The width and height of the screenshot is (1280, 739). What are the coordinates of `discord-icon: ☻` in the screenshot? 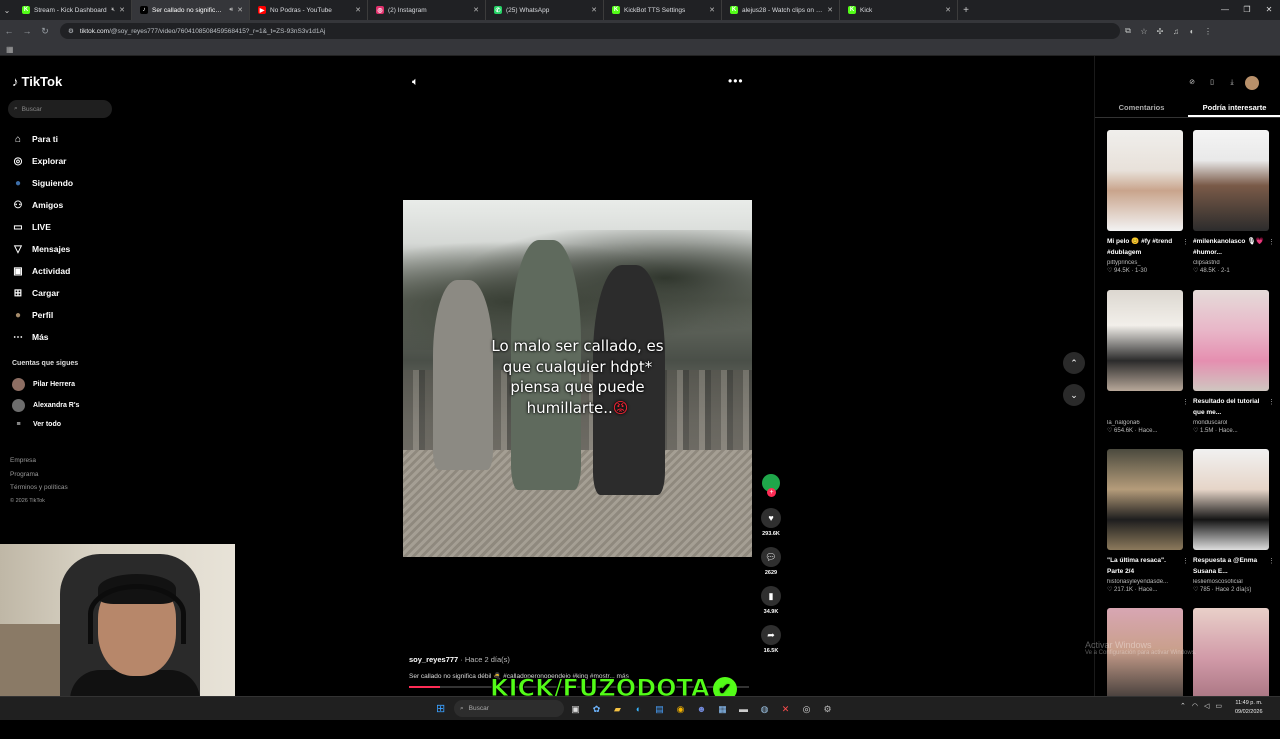 It's located at (701, 709).